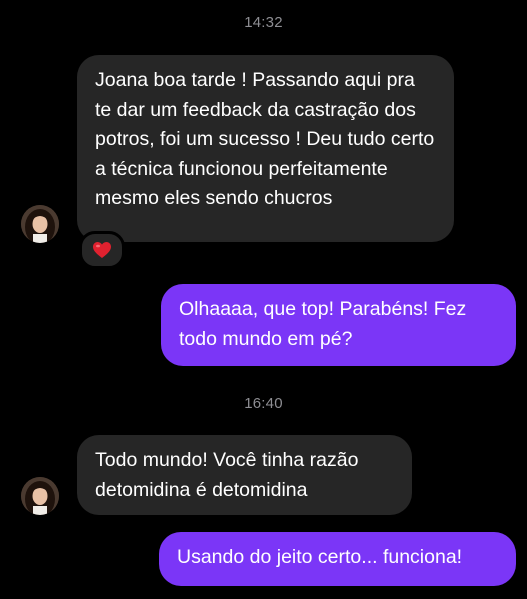  I want to click on heart-icon, so click(102, 250).